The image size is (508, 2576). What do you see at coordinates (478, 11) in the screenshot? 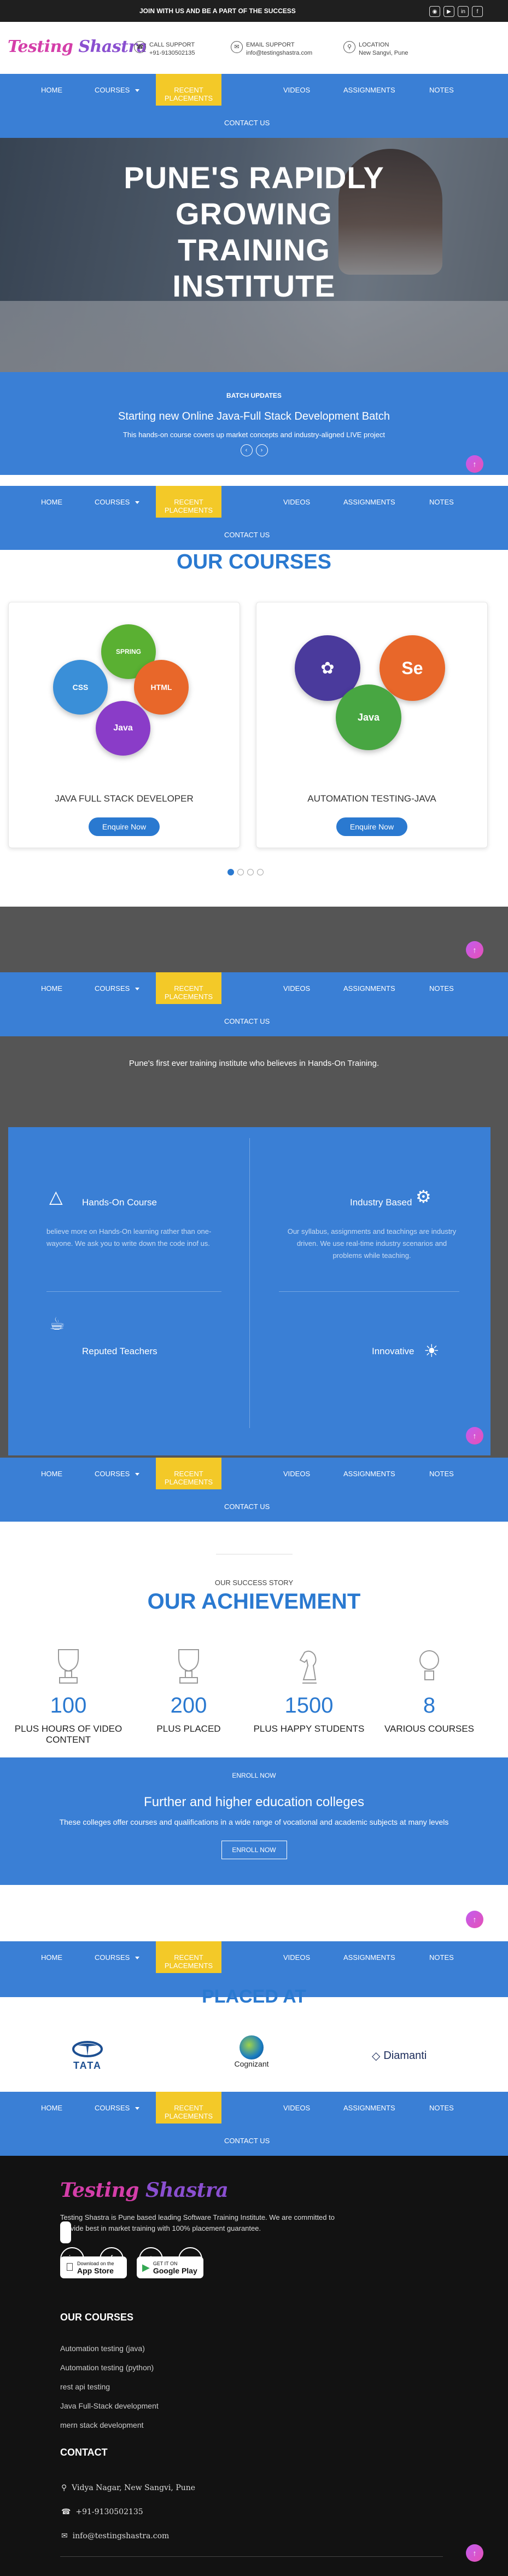
I see `facebook-icon: f` at bounding box center [478, 11].